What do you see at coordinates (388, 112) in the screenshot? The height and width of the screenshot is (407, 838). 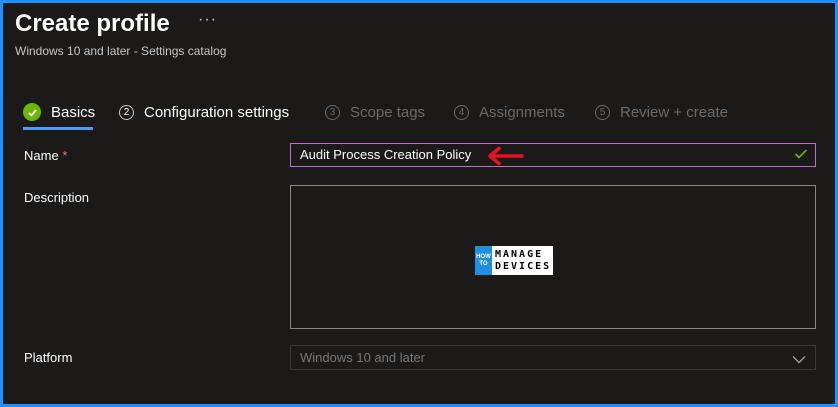 I see `tab-scope-tags-label: Scope tags` at bounding box center [388, 112].